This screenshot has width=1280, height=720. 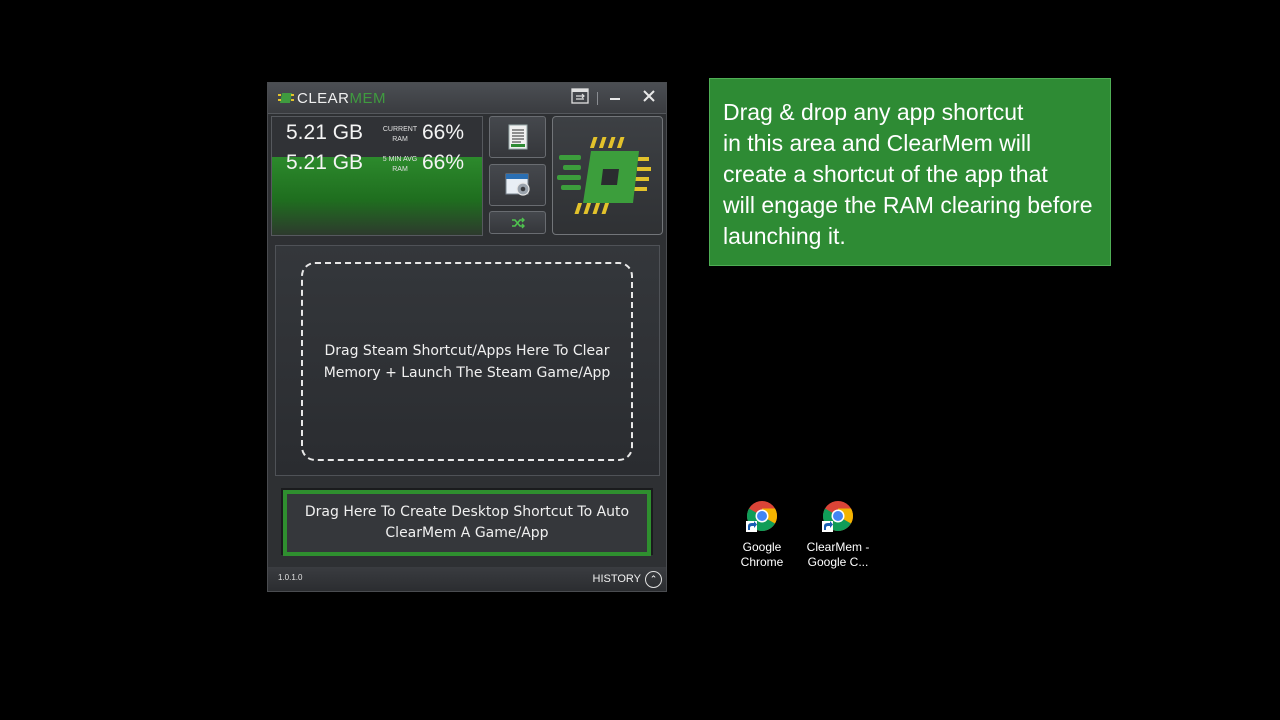 What do you see at coordinates (467, 579) in the screenshot?
I see `footer-bar: 1.0.1.0 HISTORY ⌃` at bounding box center [467, 579].